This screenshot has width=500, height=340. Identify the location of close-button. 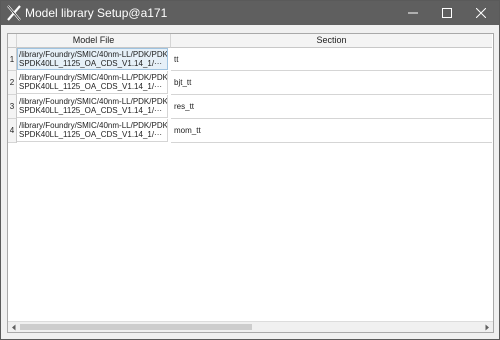
(481, 13).